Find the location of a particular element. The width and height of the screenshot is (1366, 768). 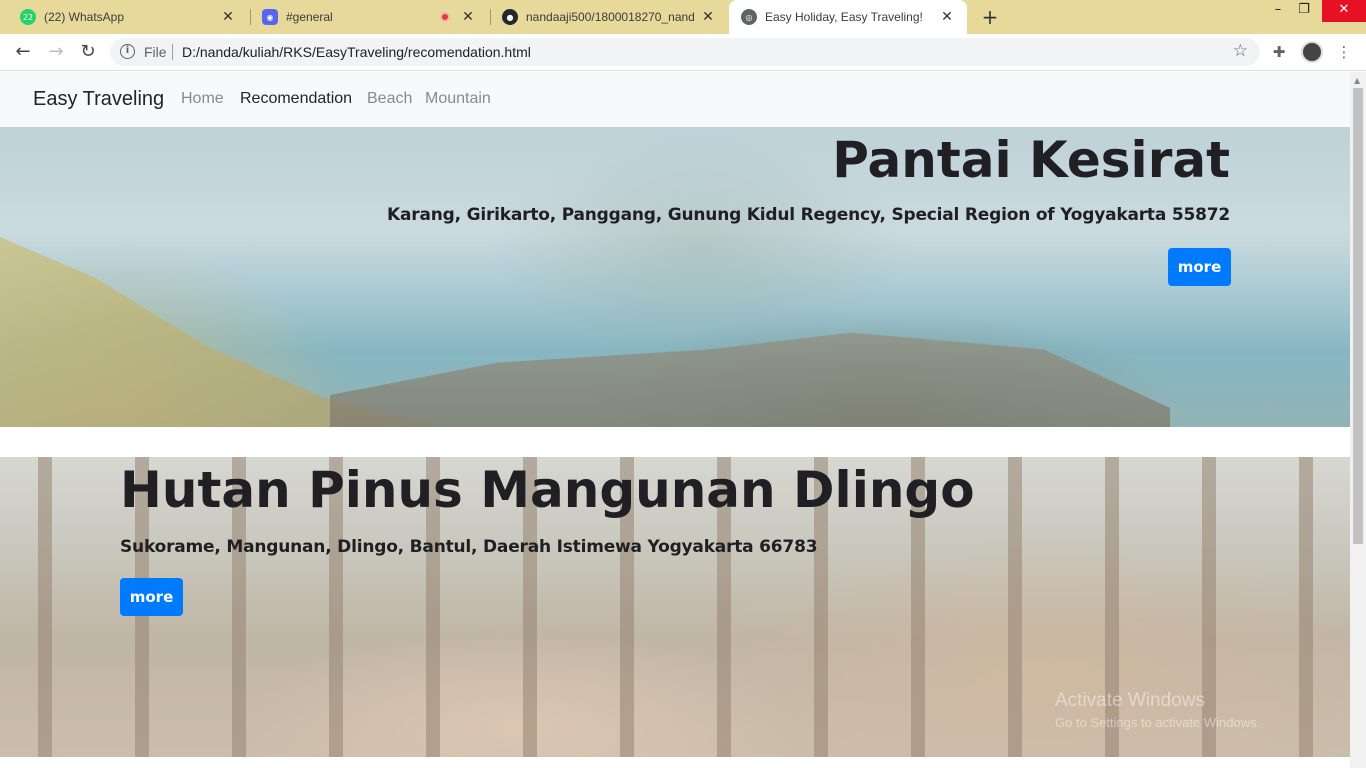

github-icon: ● is located at coordinates (510, 17).